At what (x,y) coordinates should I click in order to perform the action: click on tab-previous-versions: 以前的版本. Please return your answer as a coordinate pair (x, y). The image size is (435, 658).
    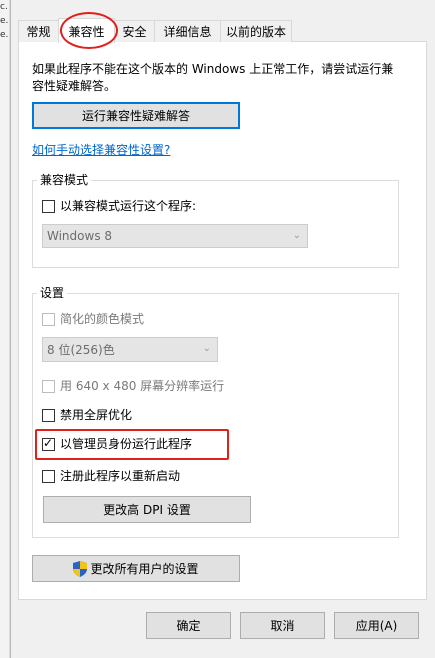
    Looking at the image, I should click on (256, 31).